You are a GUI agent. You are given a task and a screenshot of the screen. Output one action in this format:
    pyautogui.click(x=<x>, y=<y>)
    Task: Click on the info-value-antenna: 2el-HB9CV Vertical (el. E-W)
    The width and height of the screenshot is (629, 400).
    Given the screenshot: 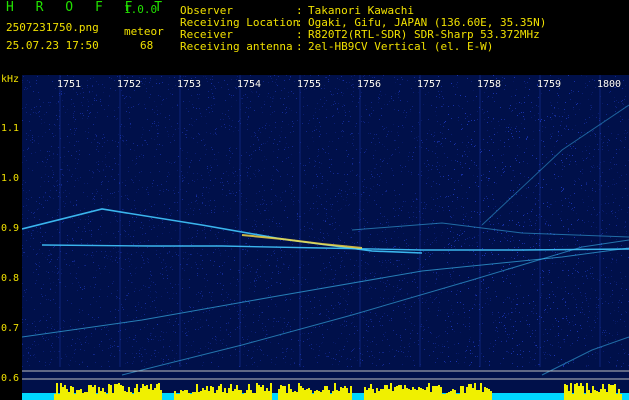 What is the action you would take?
    pyautogui.click(x=401, y=46)
    